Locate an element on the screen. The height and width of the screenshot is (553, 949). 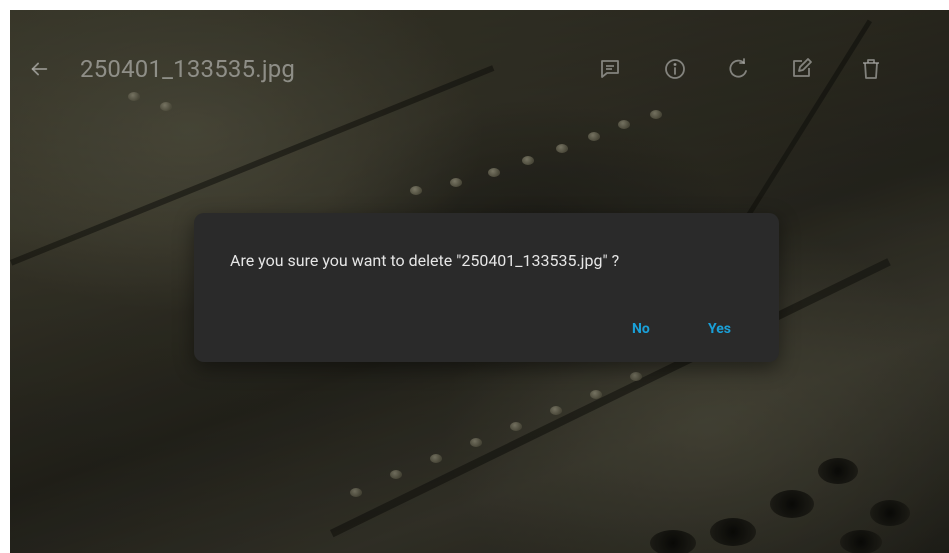
yes-button: Yes is located at coordinates (719, 329).